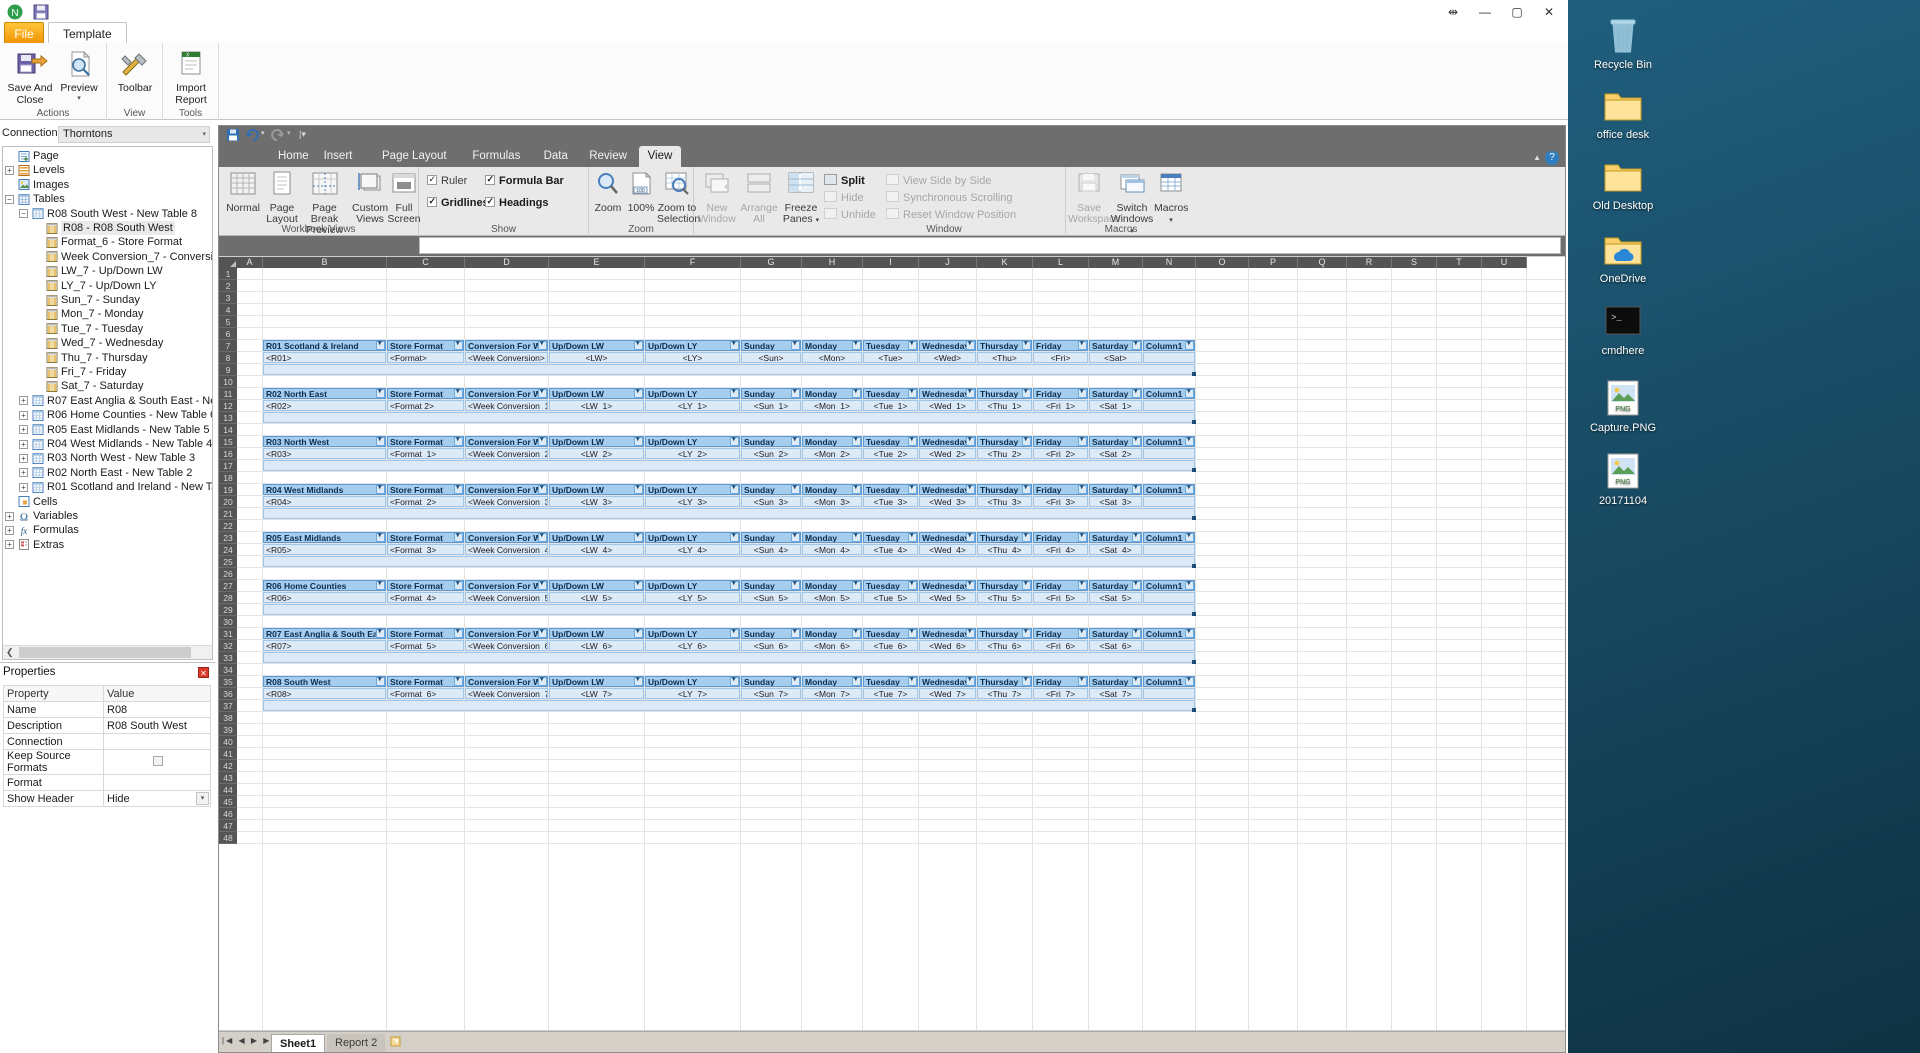  What do you see at coordinates (324, 489) in the screenshot?
I see `table-header-title: R04 West Midlands` at bounding box center [324, 489].